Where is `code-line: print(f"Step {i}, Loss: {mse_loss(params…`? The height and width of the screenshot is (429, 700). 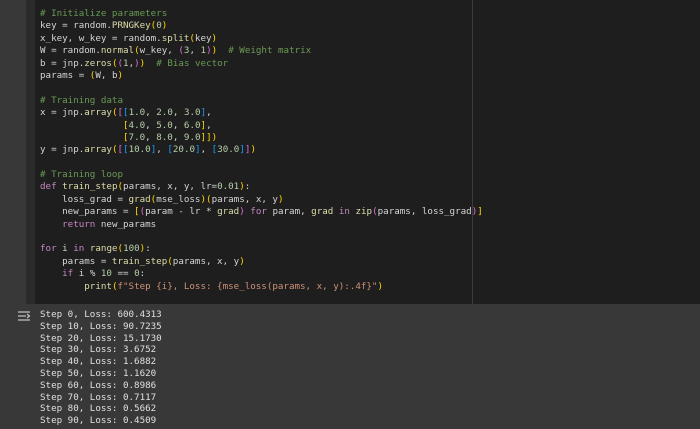 code-line: print(f"Step {i}, Loss: {mse_loss(params… is located at coordinates (234, 286).